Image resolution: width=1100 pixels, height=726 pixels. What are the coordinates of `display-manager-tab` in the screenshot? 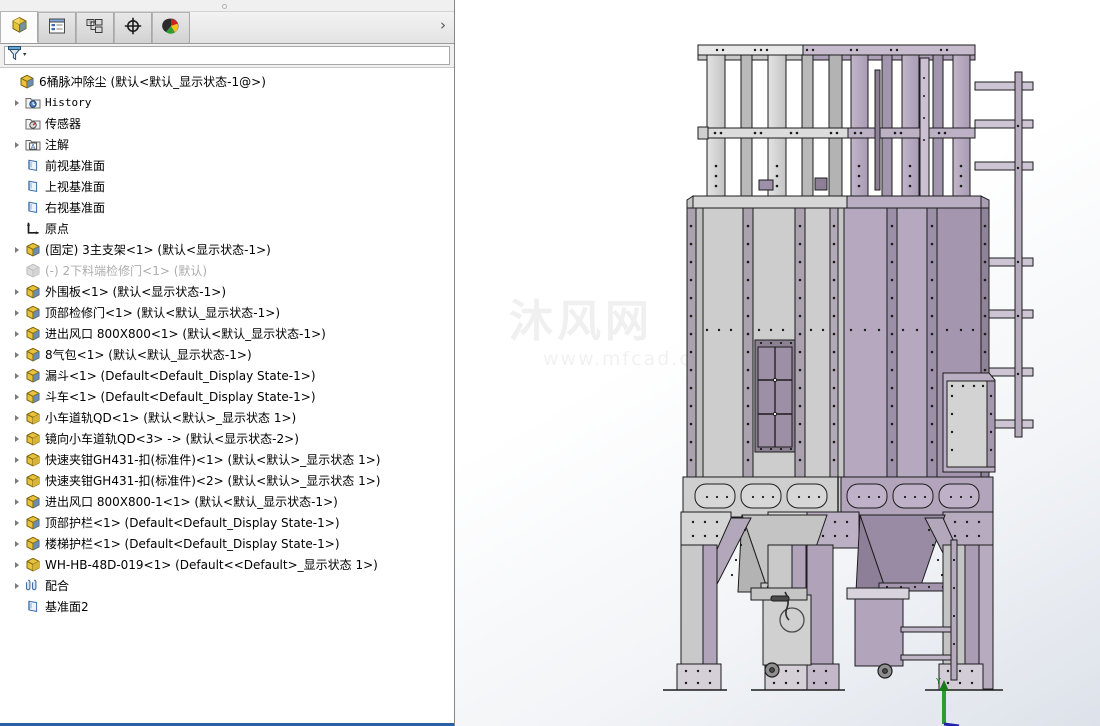 It's located at (171, 27).